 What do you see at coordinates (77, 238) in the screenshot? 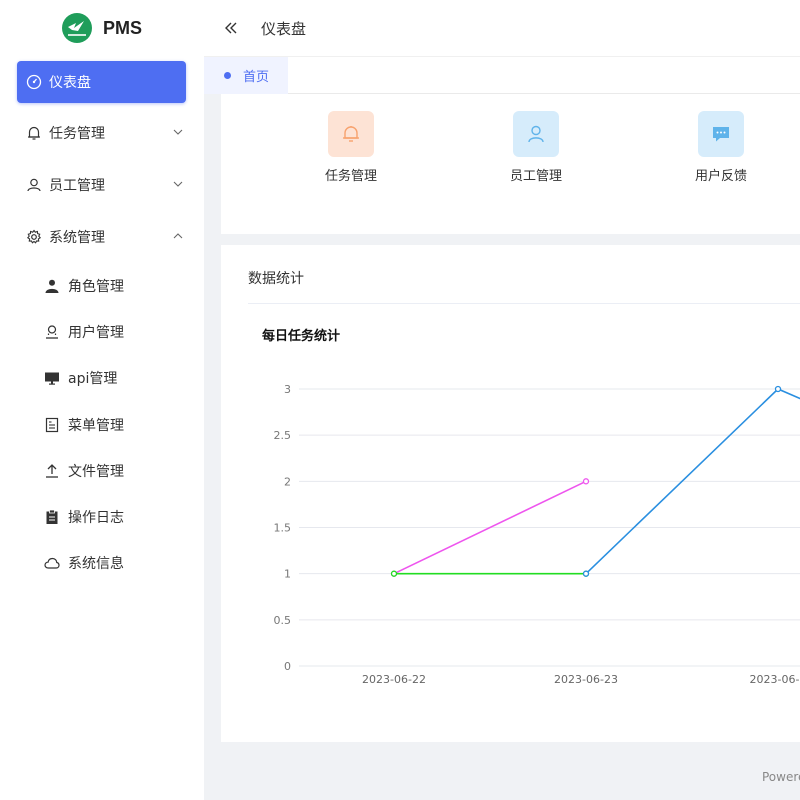
I see `sidebar-item-label: 系统管理` at bounding box center [77, 238].